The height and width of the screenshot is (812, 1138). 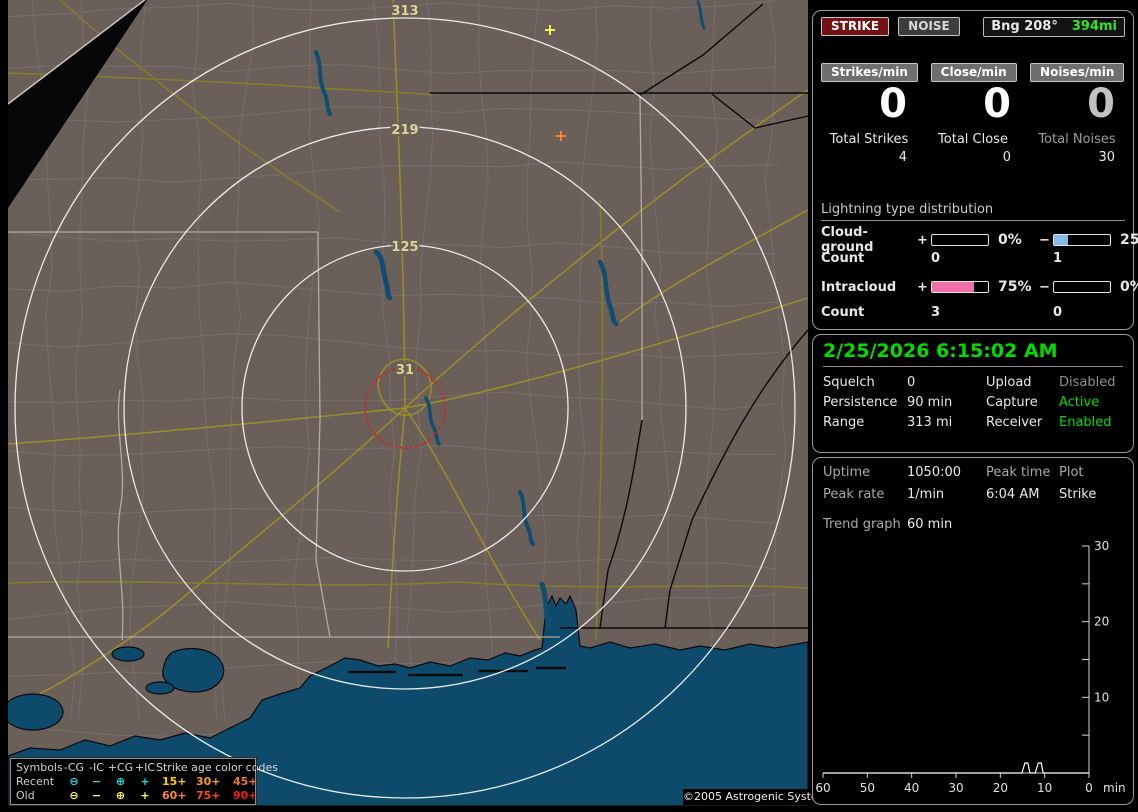 What do you see at coordinates (1014, 422) in the screenshot?
I see `receiver-label: Receiver` at bounding box center [1014, 422].